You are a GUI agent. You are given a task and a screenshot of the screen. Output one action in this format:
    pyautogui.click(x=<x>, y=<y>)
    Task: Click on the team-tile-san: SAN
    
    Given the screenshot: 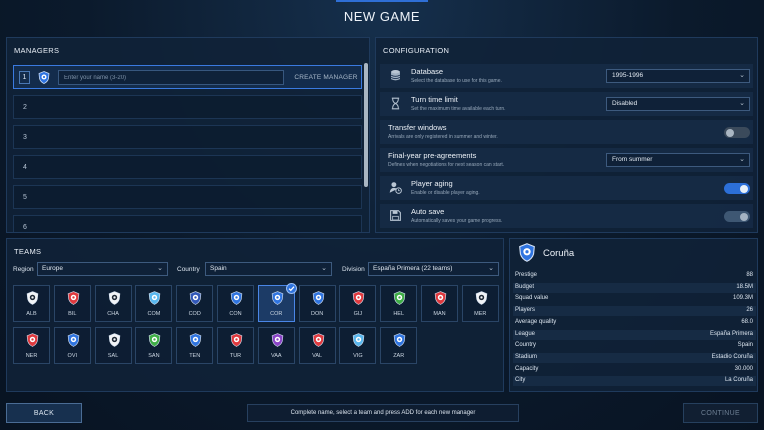 What is the action you would take?
    pyautogui.click(x=154, y=345)
    